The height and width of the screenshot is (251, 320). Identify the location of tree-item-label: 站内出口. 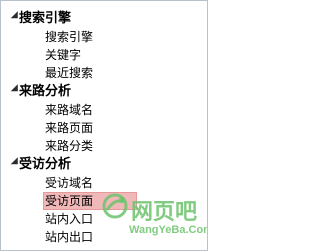
(69, 237).